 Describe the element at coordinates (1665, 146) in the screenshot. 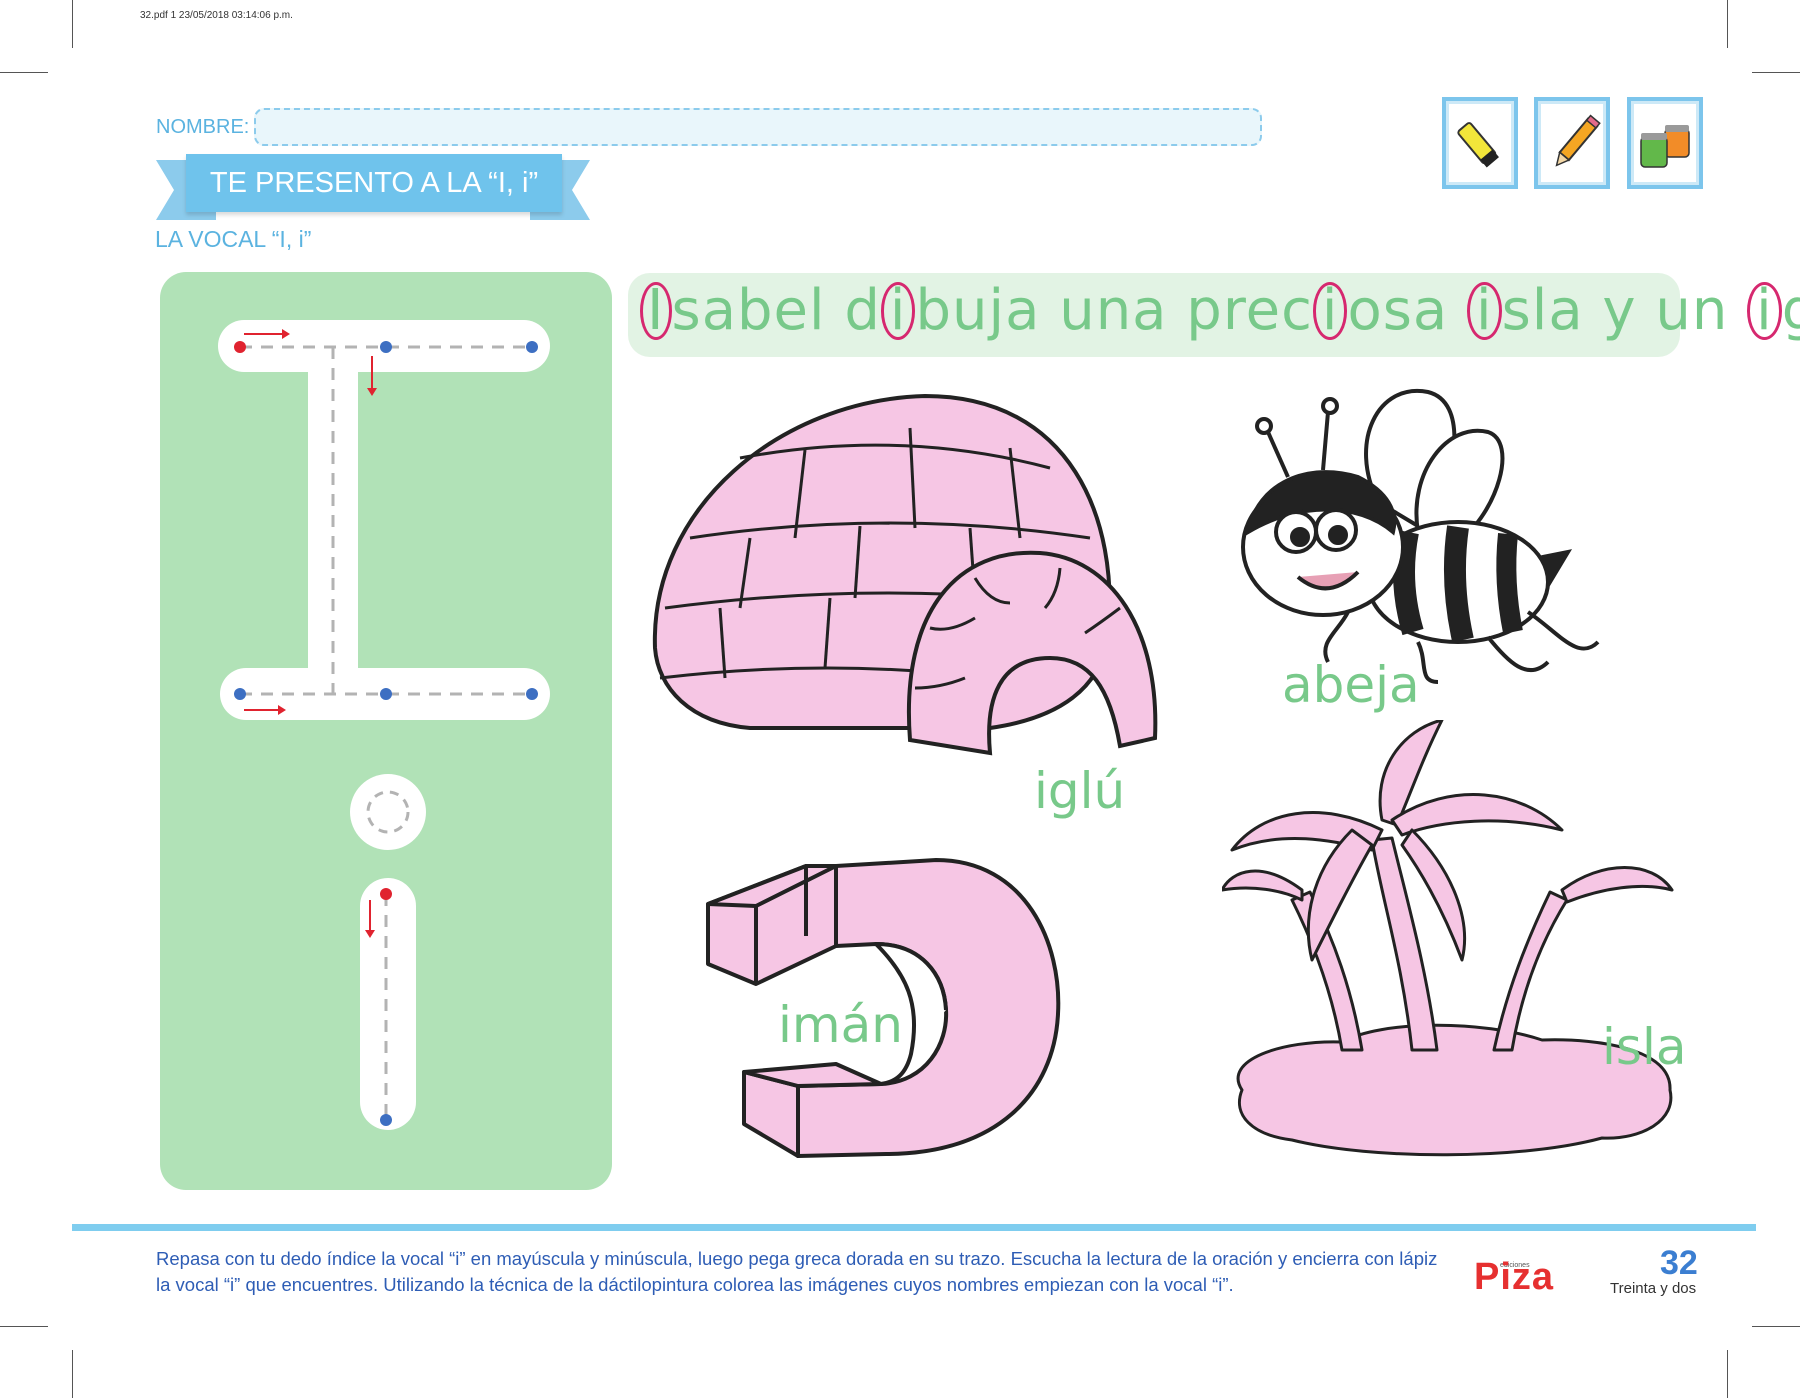

I see `paint-jars-icon` at that location.